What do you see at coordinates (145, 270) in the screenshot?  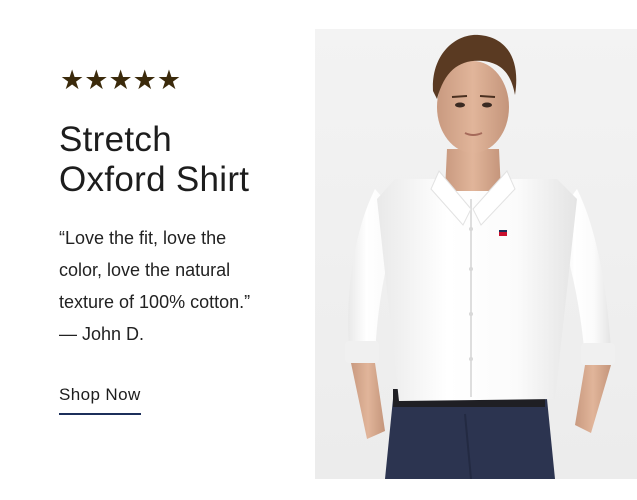 I see `review-line: color, love the natural` at bounding box center [145, 270].